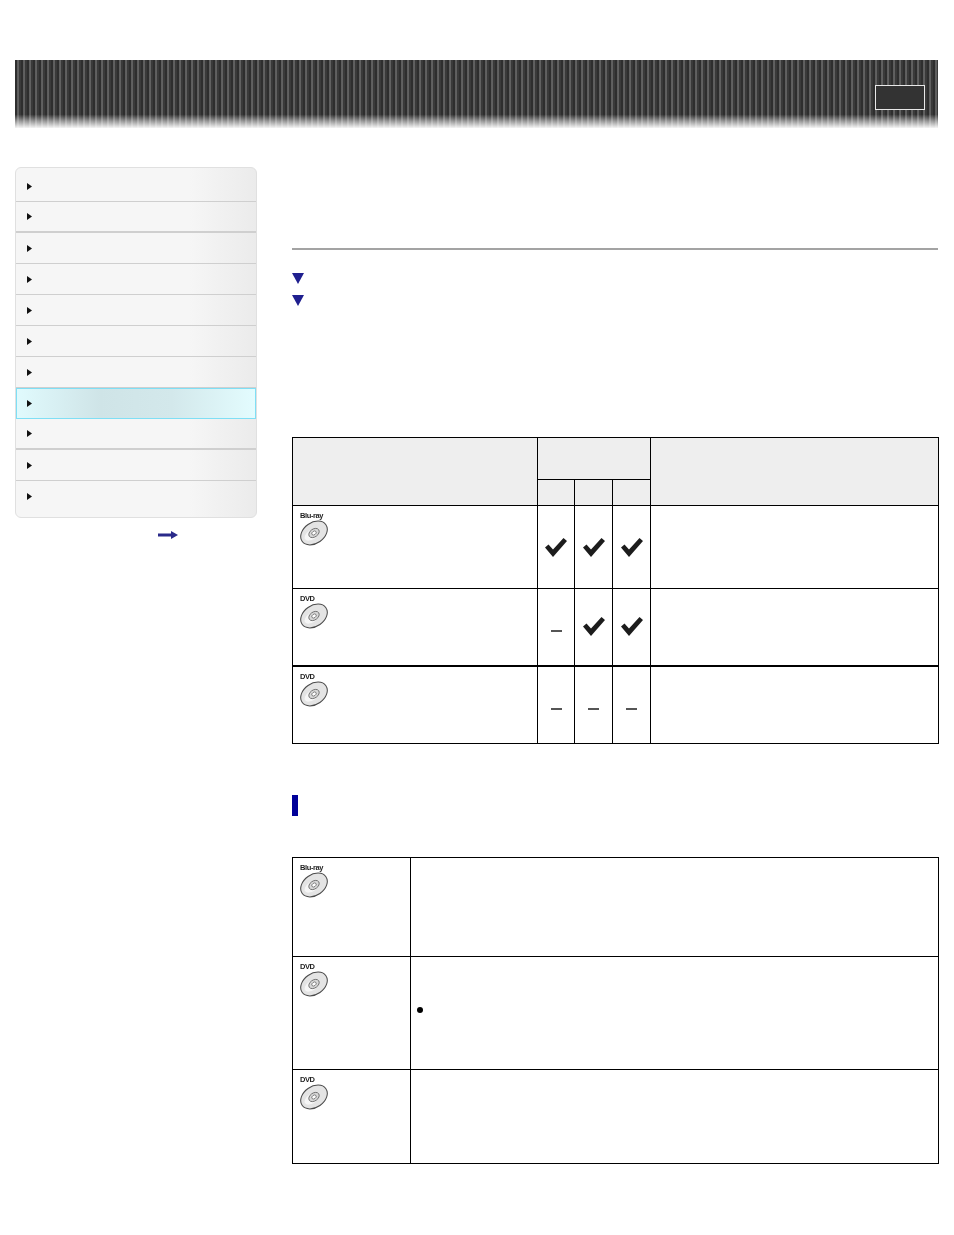  Describe the element at coordinates (295, 805) in the screenshot. I see `heading-bar-icon` at that location.